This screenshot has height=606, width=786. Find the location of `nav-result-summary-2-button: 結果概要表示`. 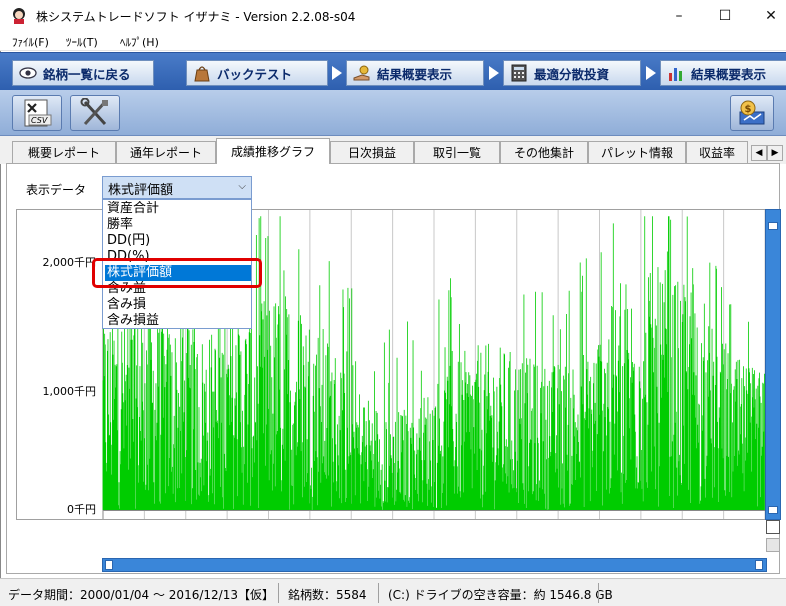

nav-result-summary-2-button: 結果概要表示 is located at coordinates (723, 73).